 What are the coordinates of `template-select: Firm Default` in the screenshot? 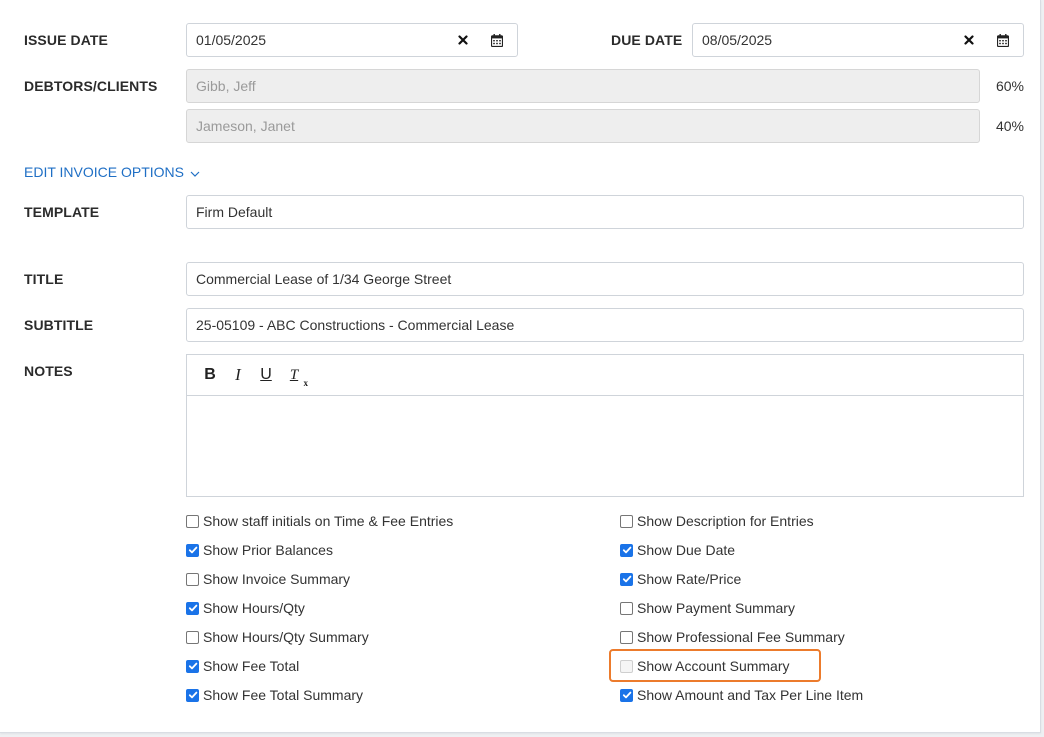 It's located at (605, 212).